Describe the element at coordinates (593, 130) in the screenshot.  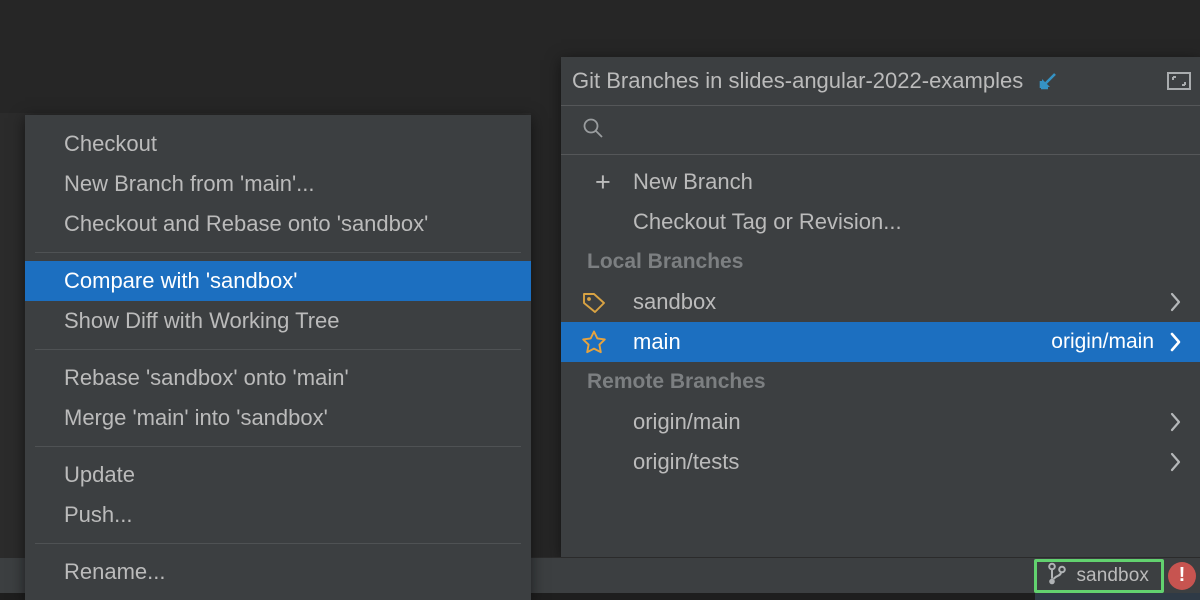
I see `search-icon` at that location.